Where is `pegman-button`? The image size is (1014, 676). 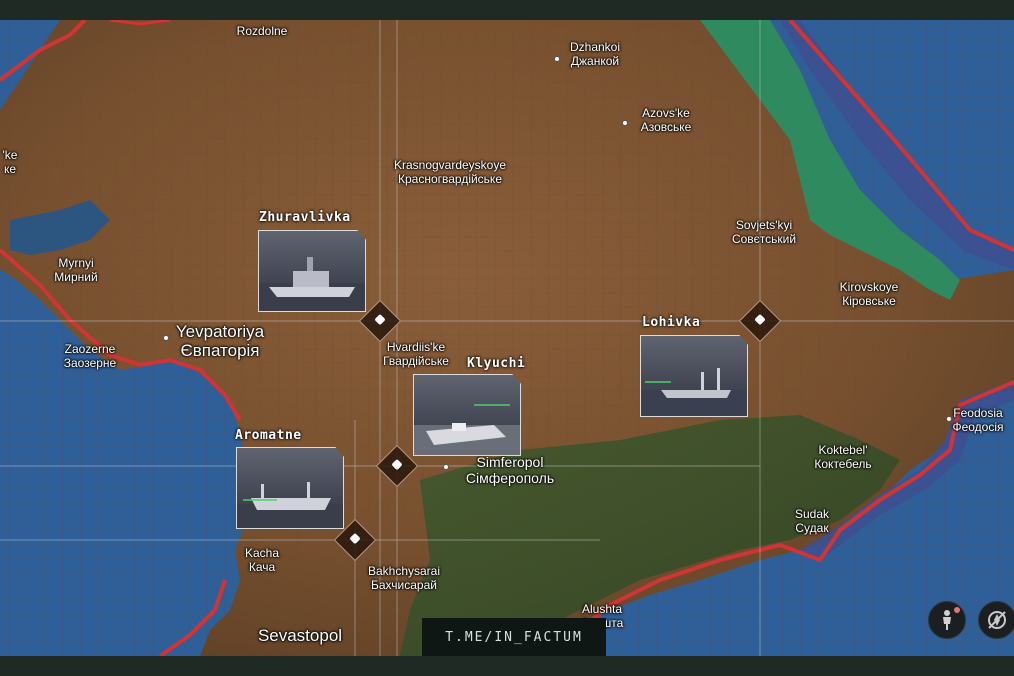
pegman-button is located at coordinates (947, 620).